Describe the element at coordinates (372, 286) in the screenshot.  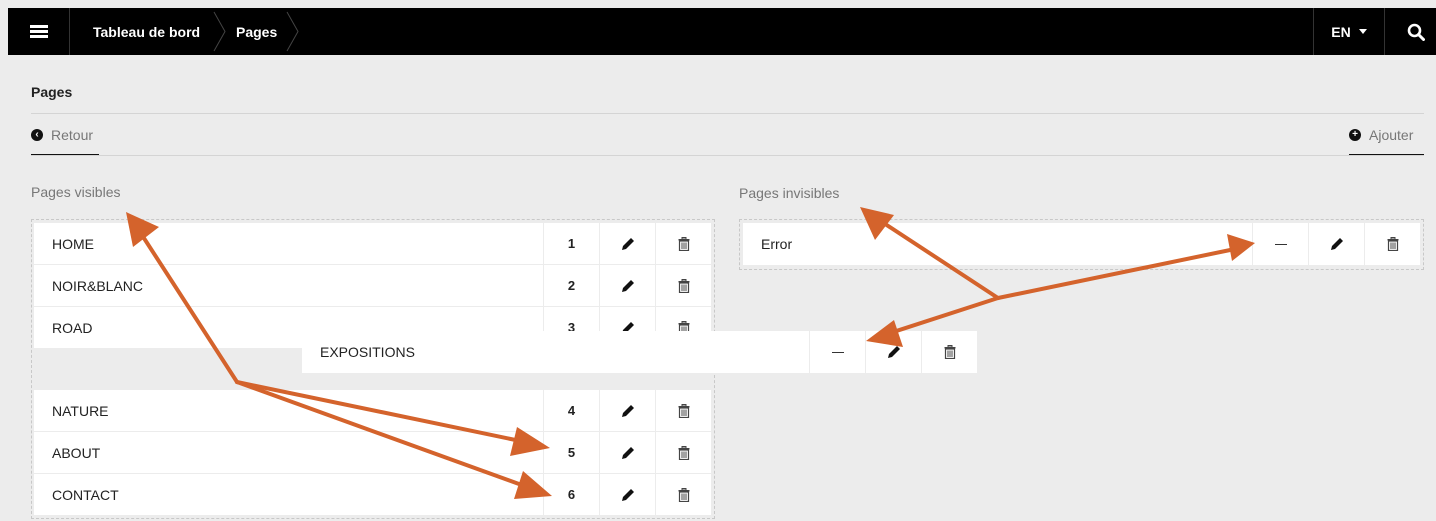
I see `page-row-noir-blanc: NOIR&BLANC 2` at that location.